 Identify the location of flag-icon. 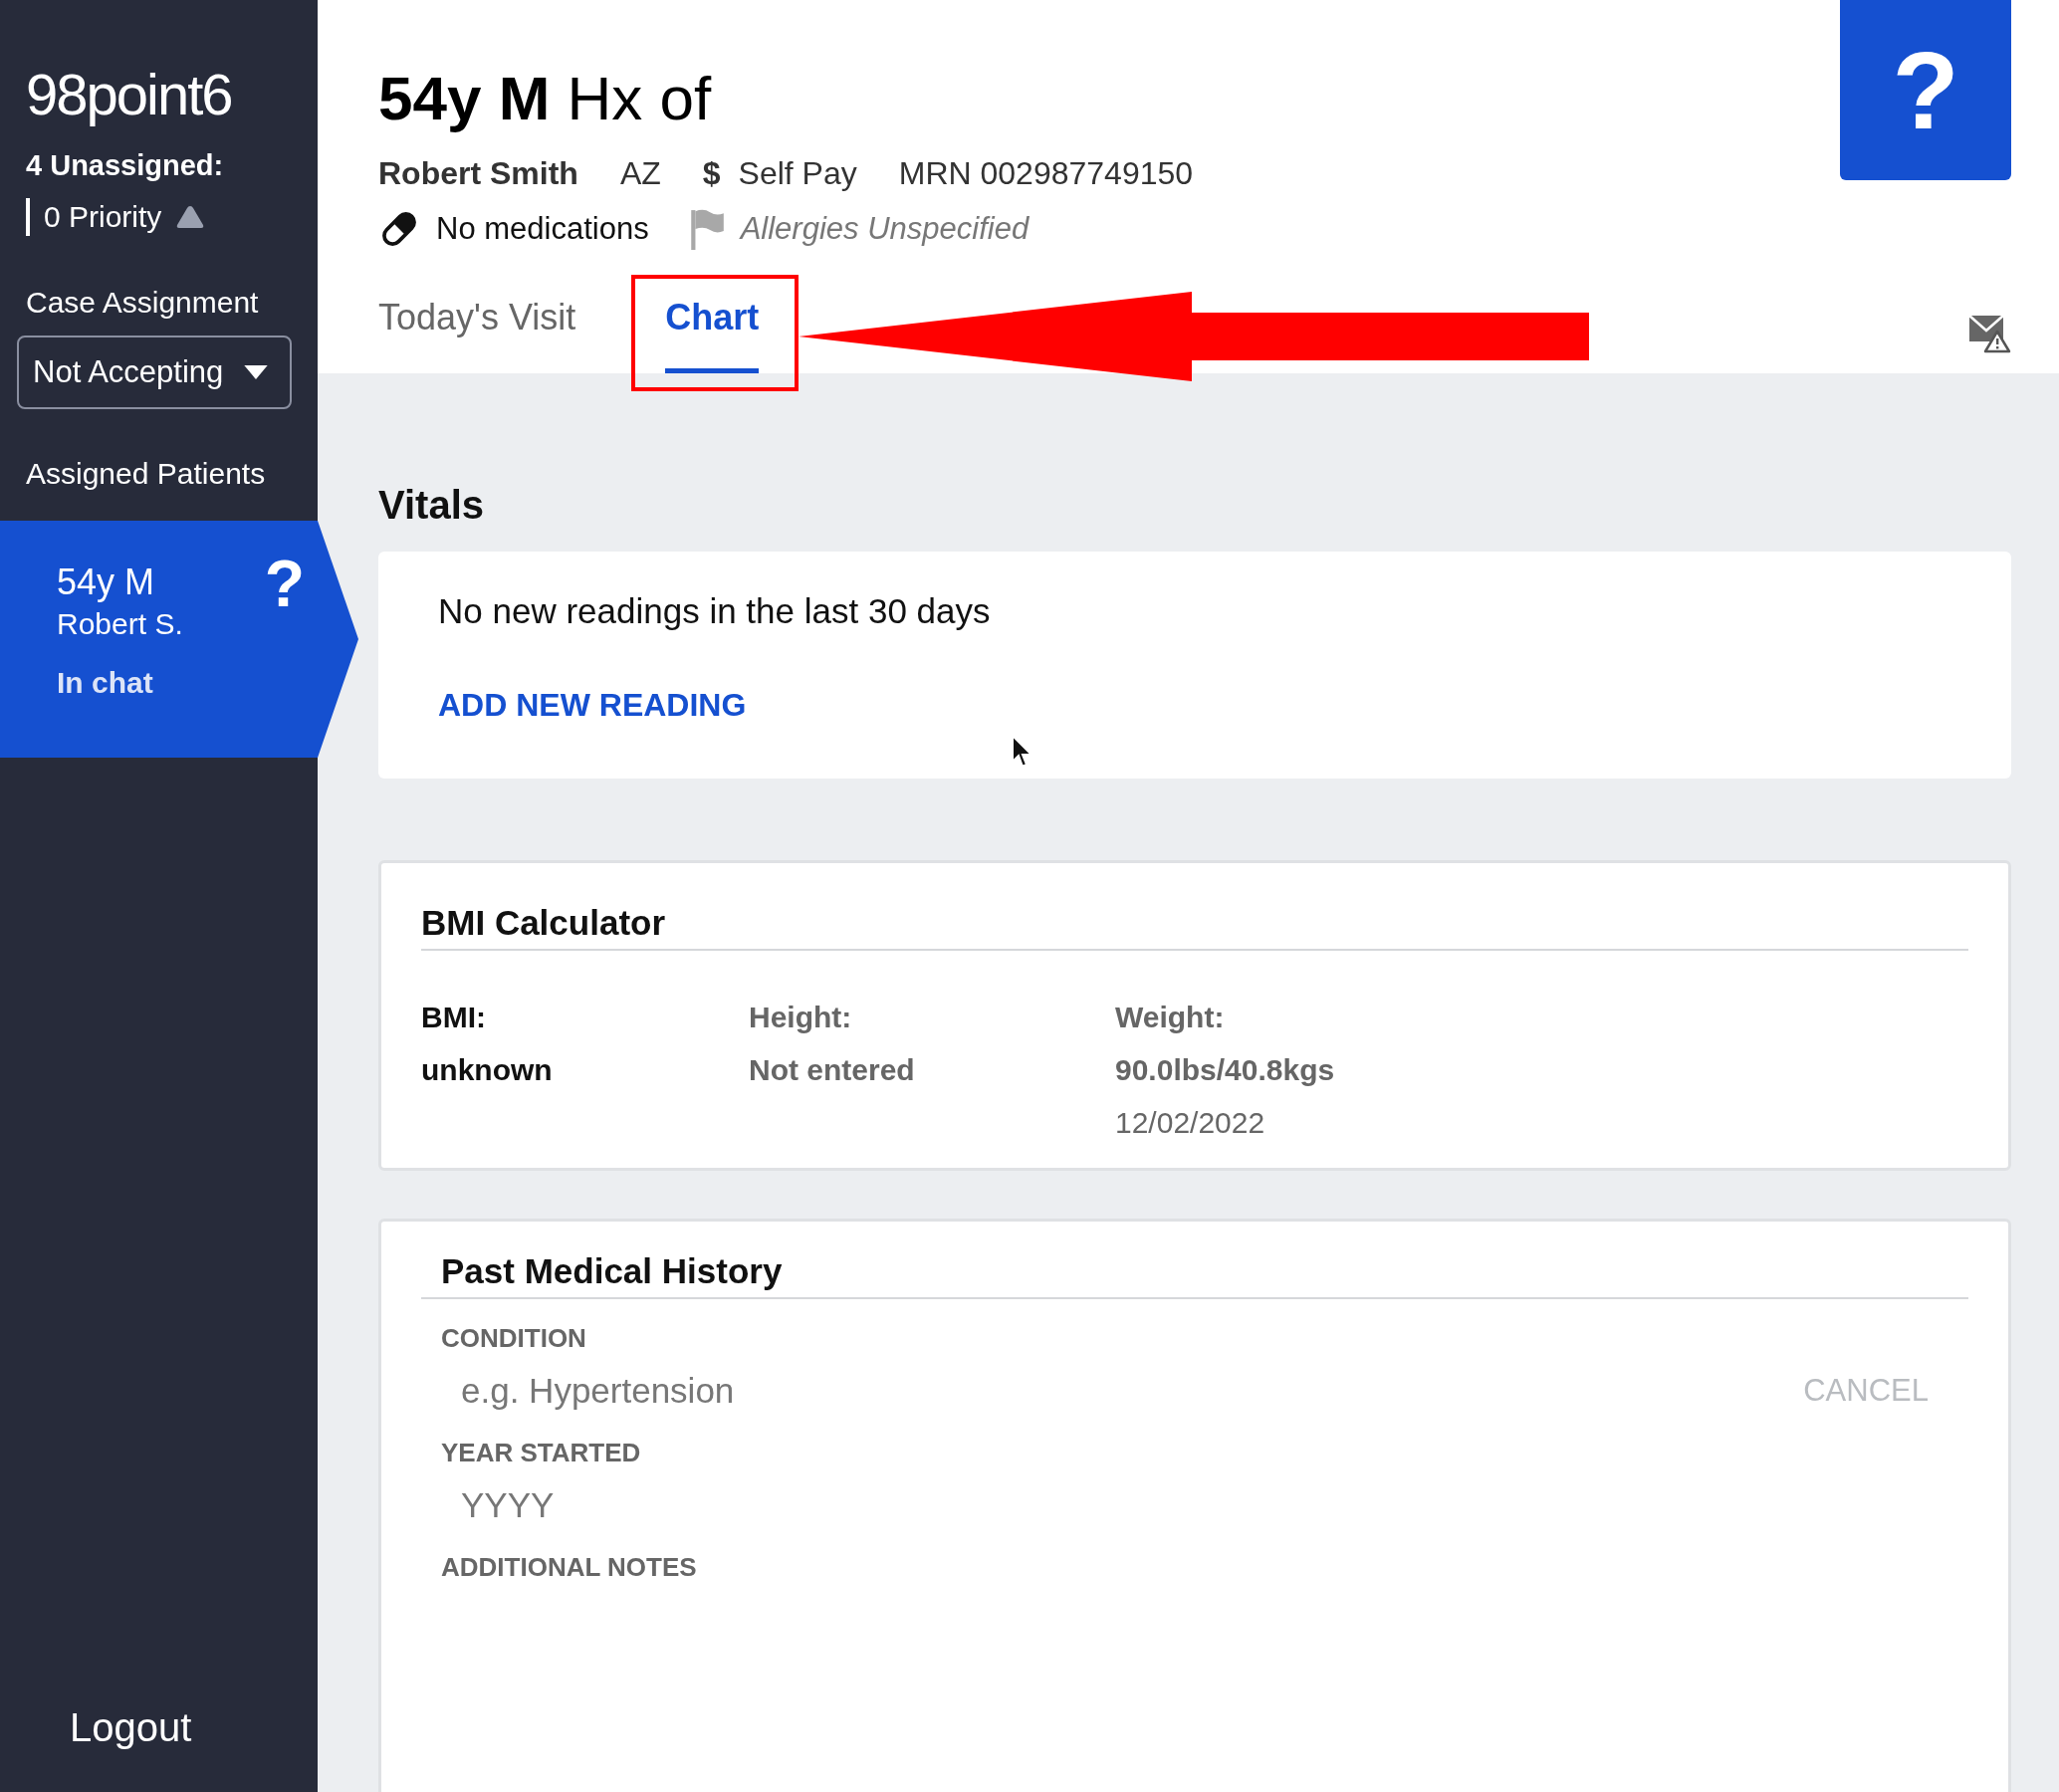
(706, 229).